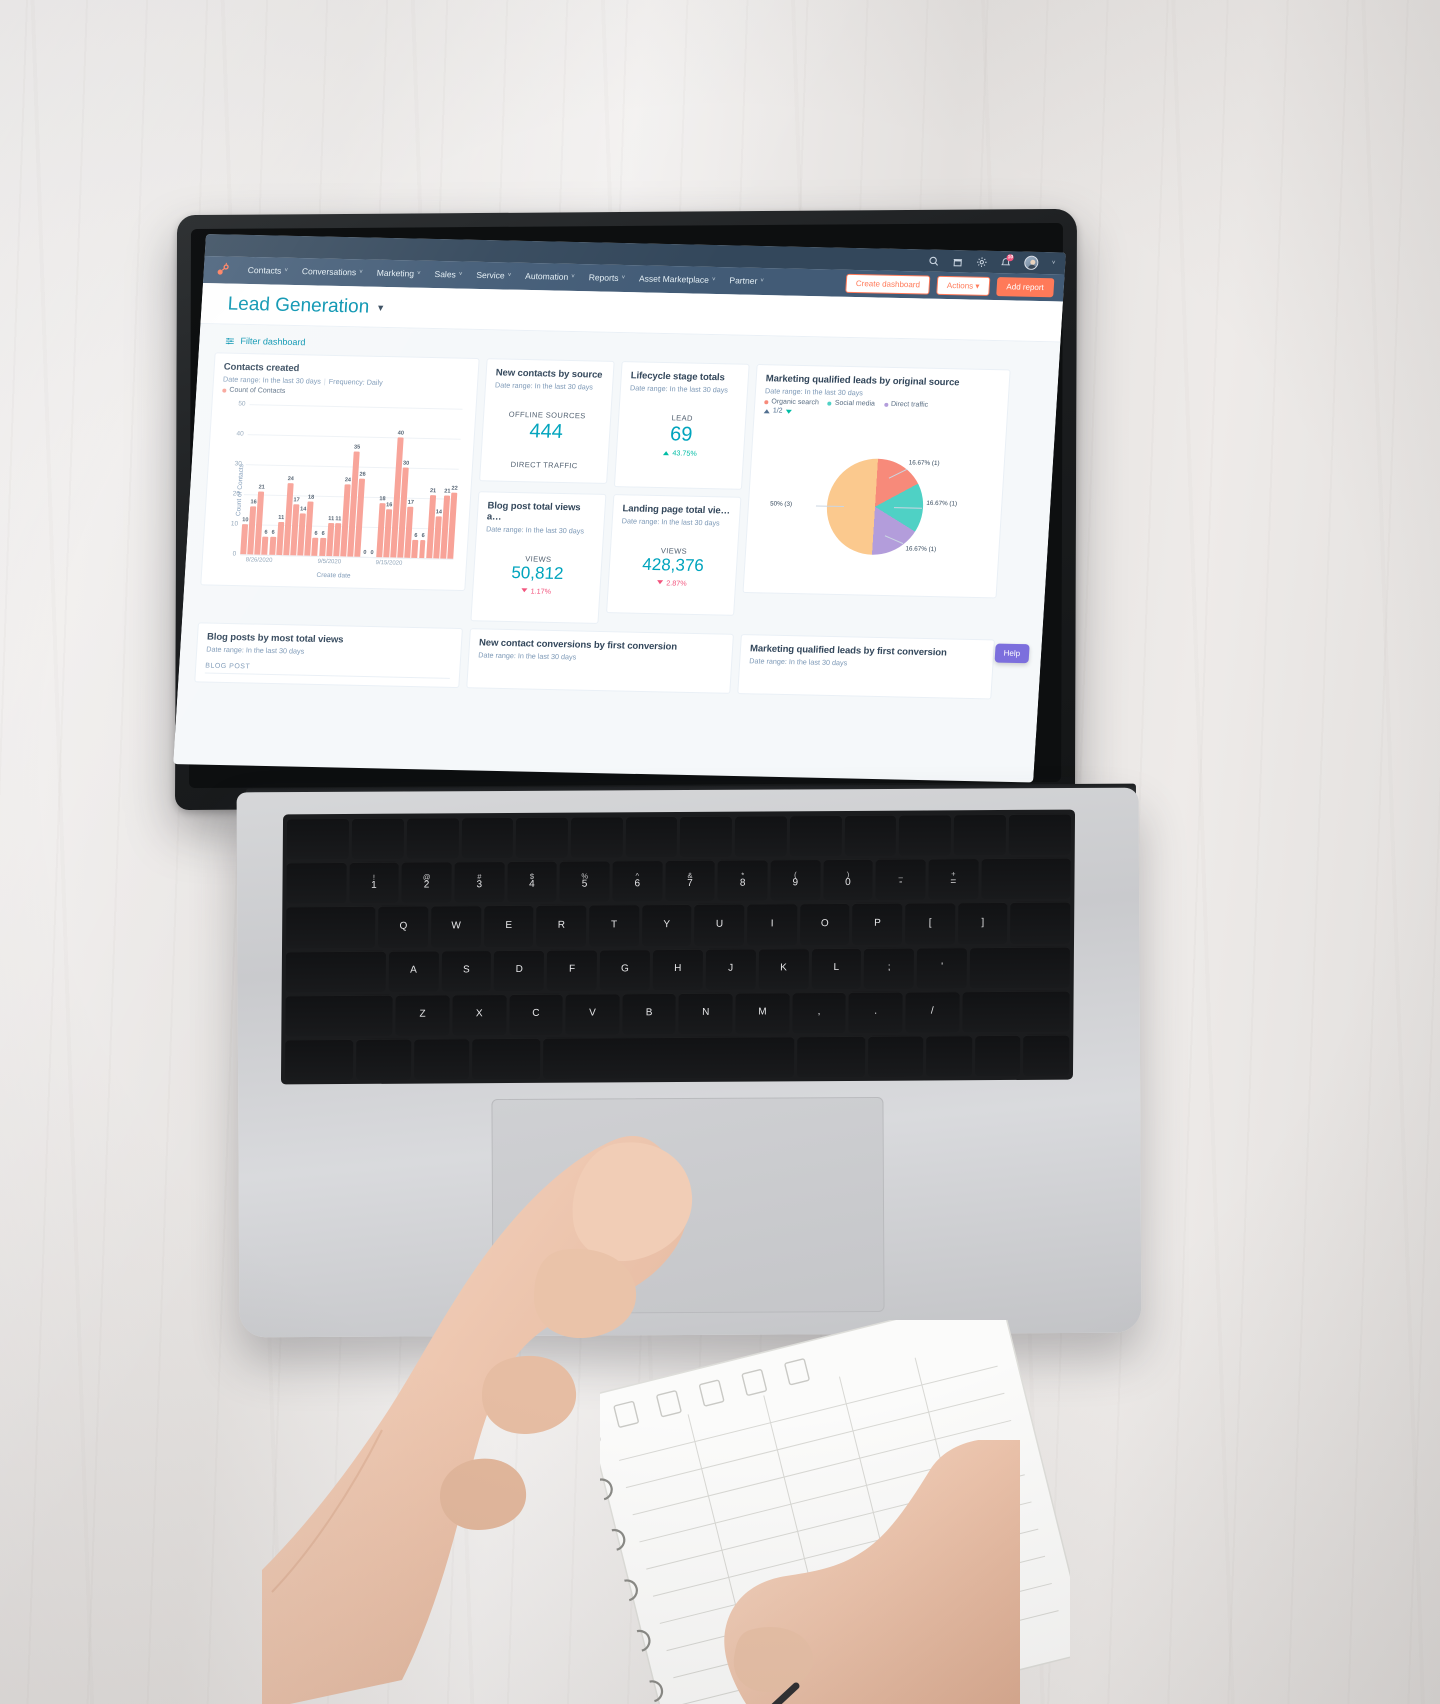 Image resolution: width=1440 pixels, height=1704 pixels. What do you see at coordinates (479, 1014) in the screenshot?
I see `key-x: X` at bounding box center [479, 1014].